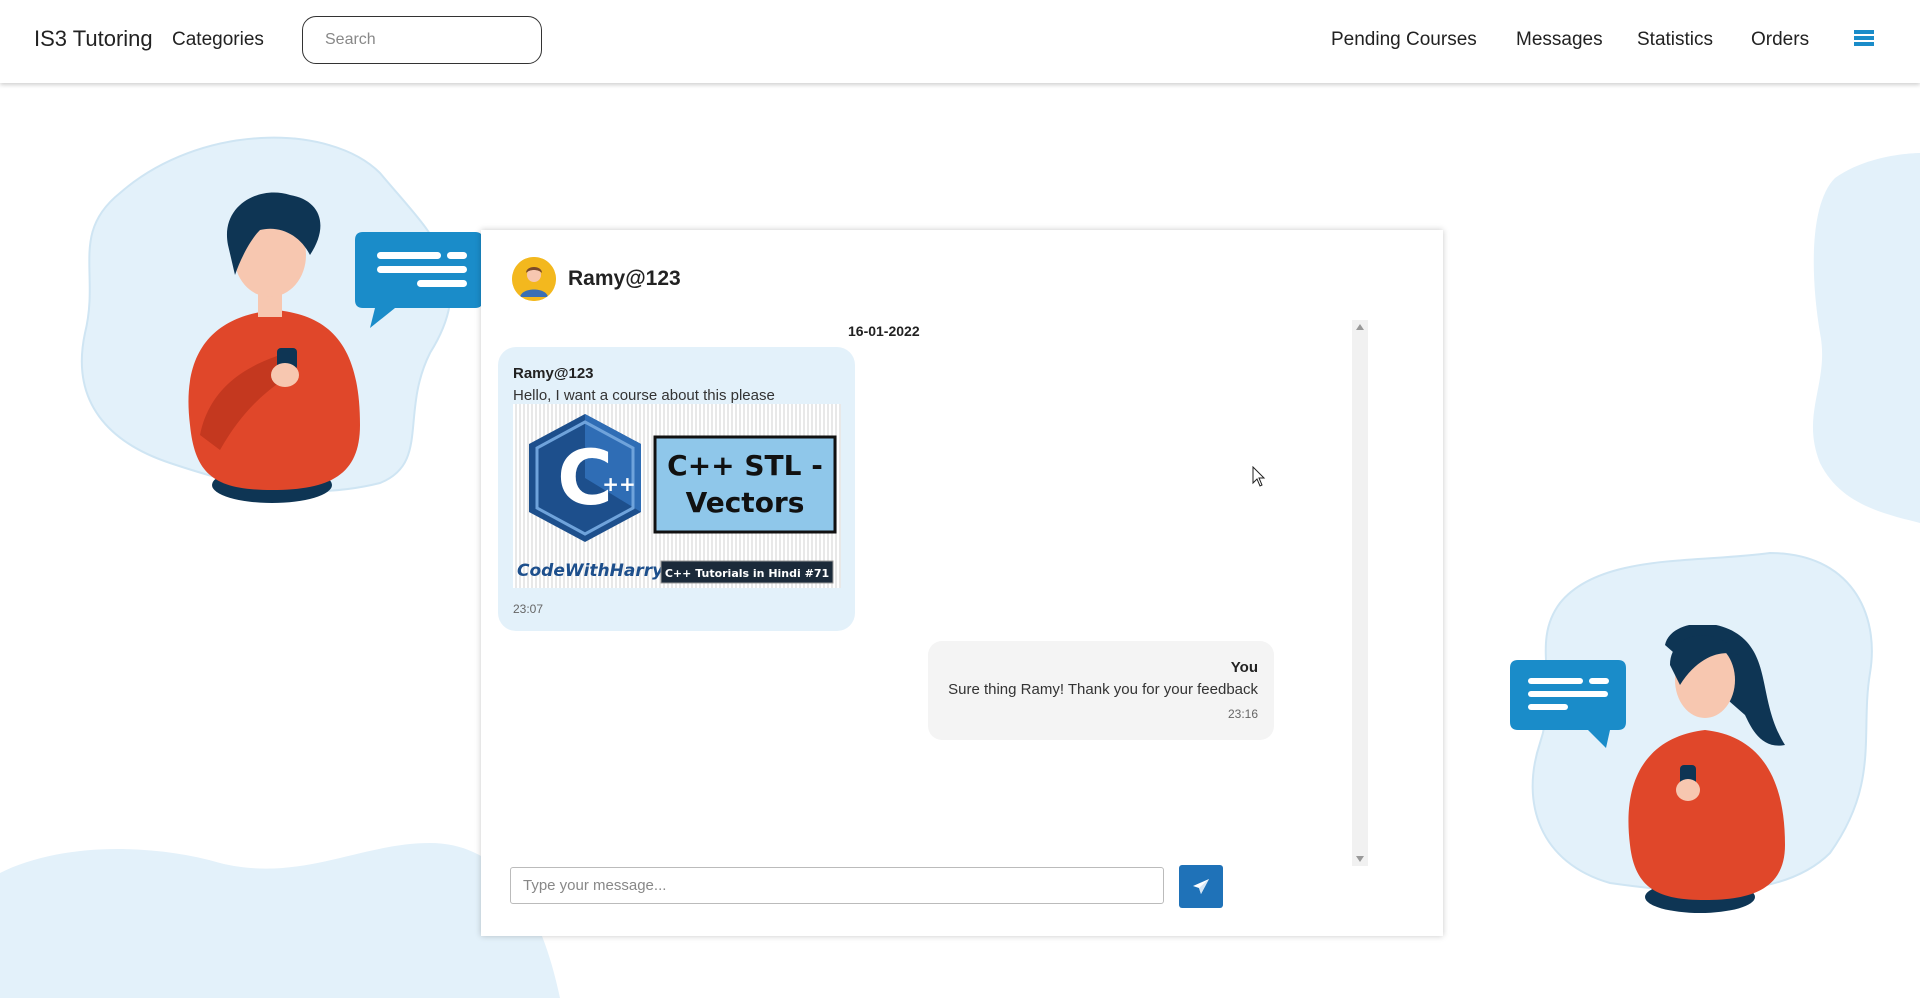  What do you see at coordinates (884, 331) in the screenshot?
I see `date-separator: 16-01-2022` at bounding box center [884, 331].